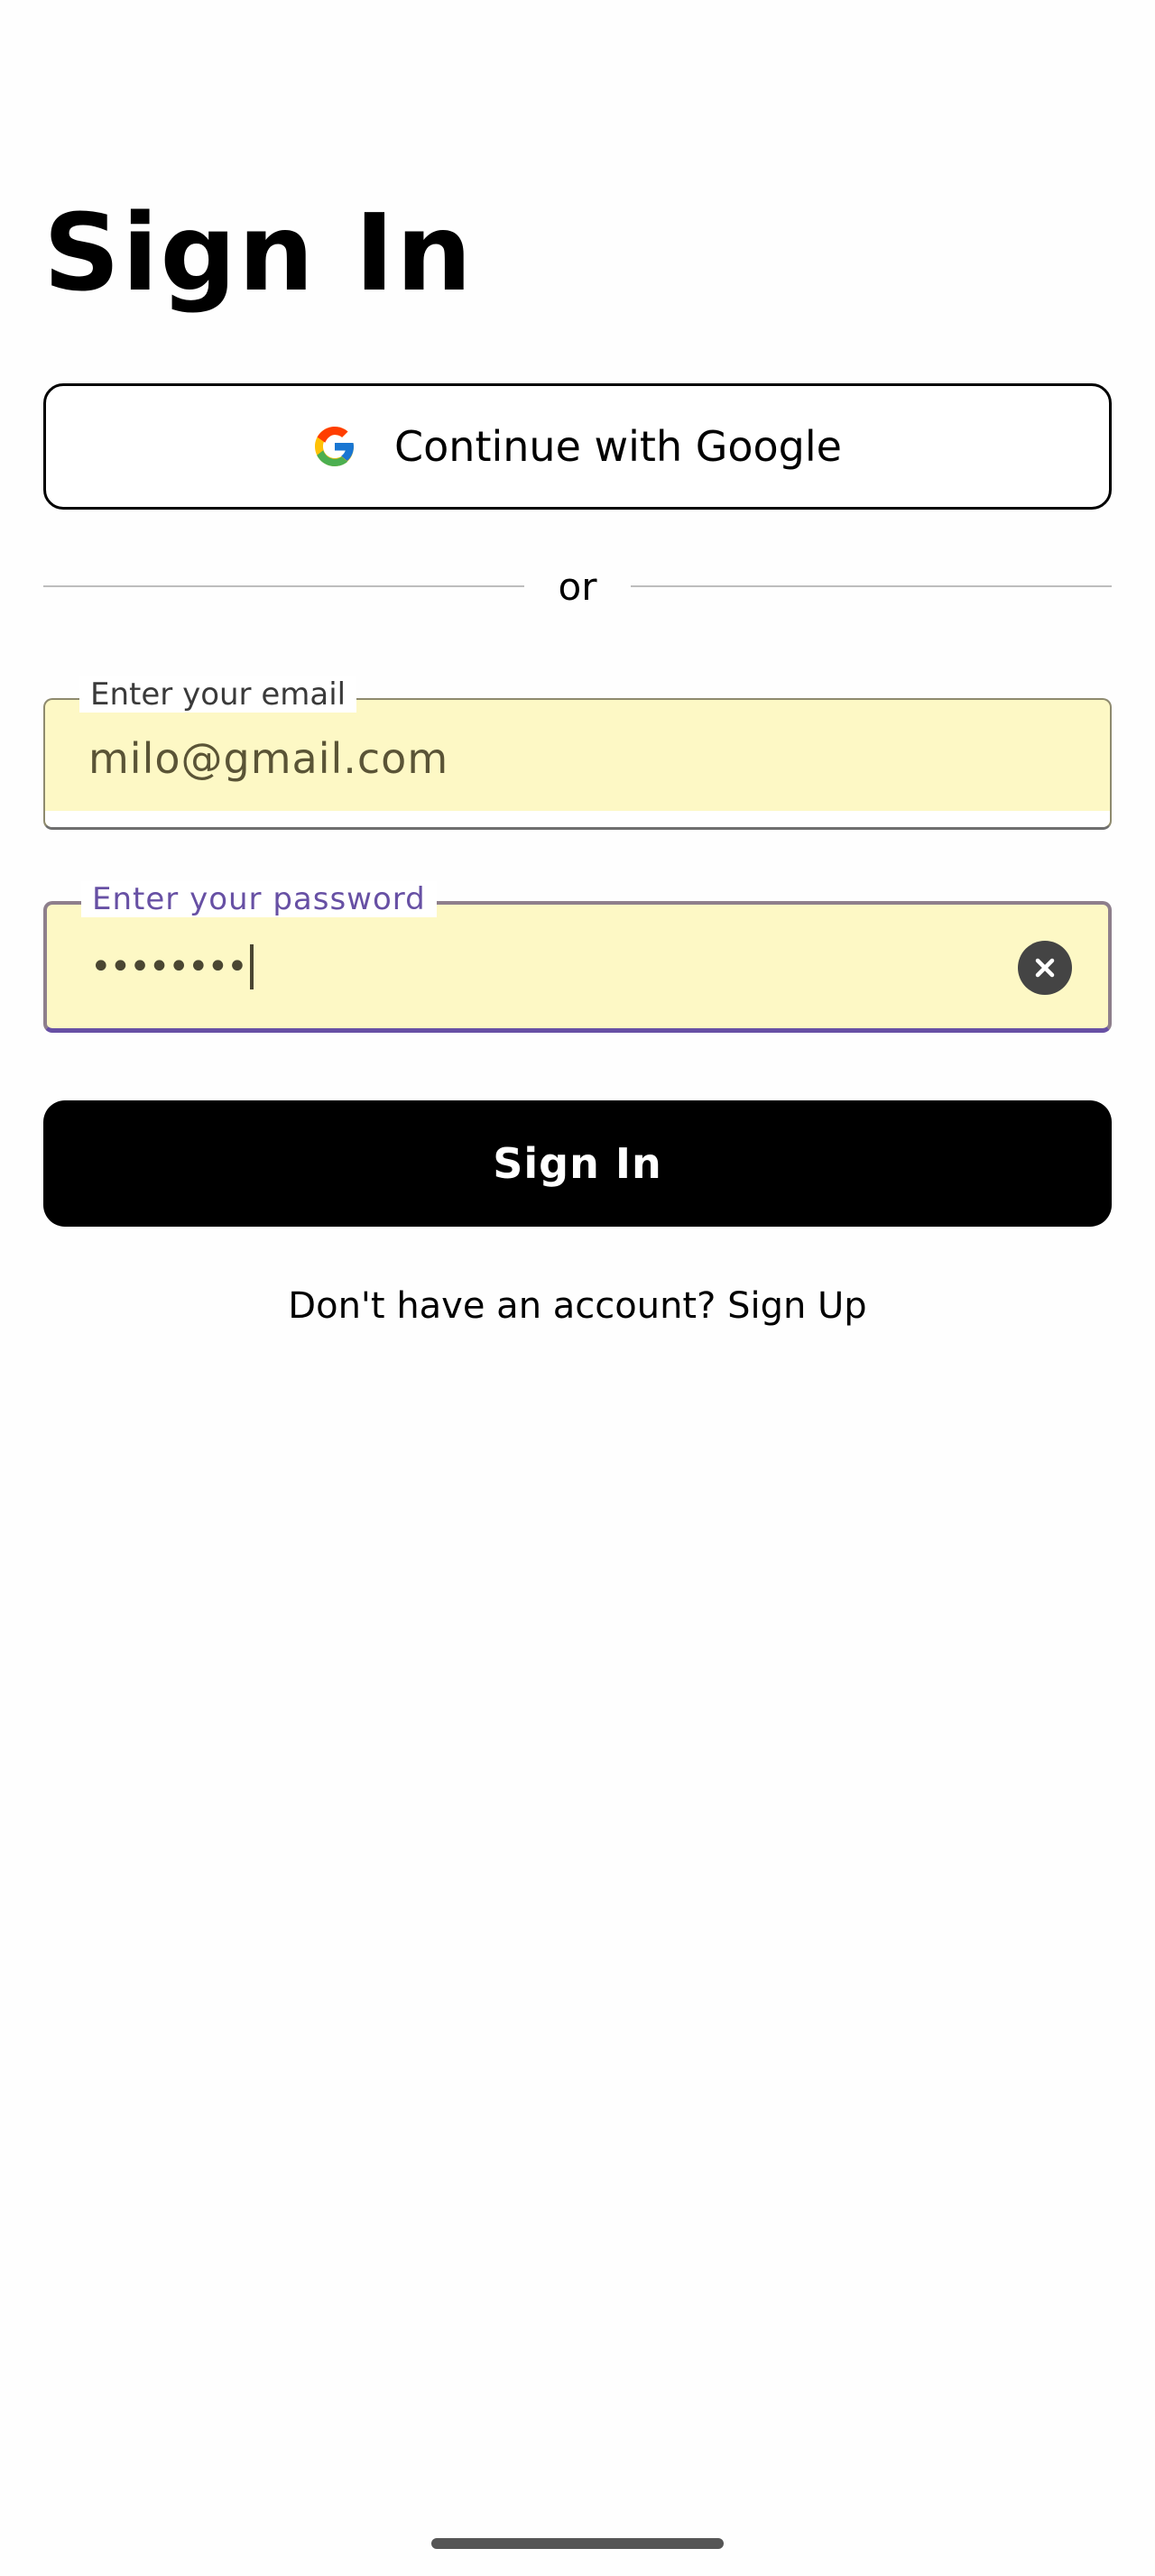  Describe the element at coordinates (577, 957) in the screenshot. I see `password-field: Enter your password ••••••••` at that location.